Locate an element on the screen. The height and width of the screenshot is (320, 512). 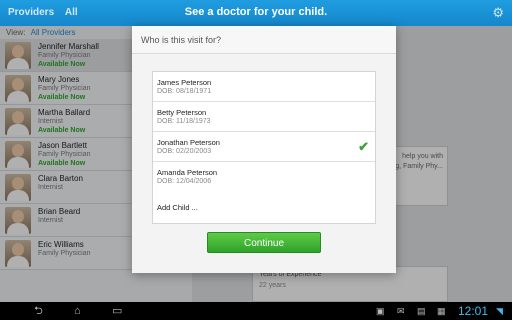
recent-apps-icon: ▭ is located at coordinates (117, 311).